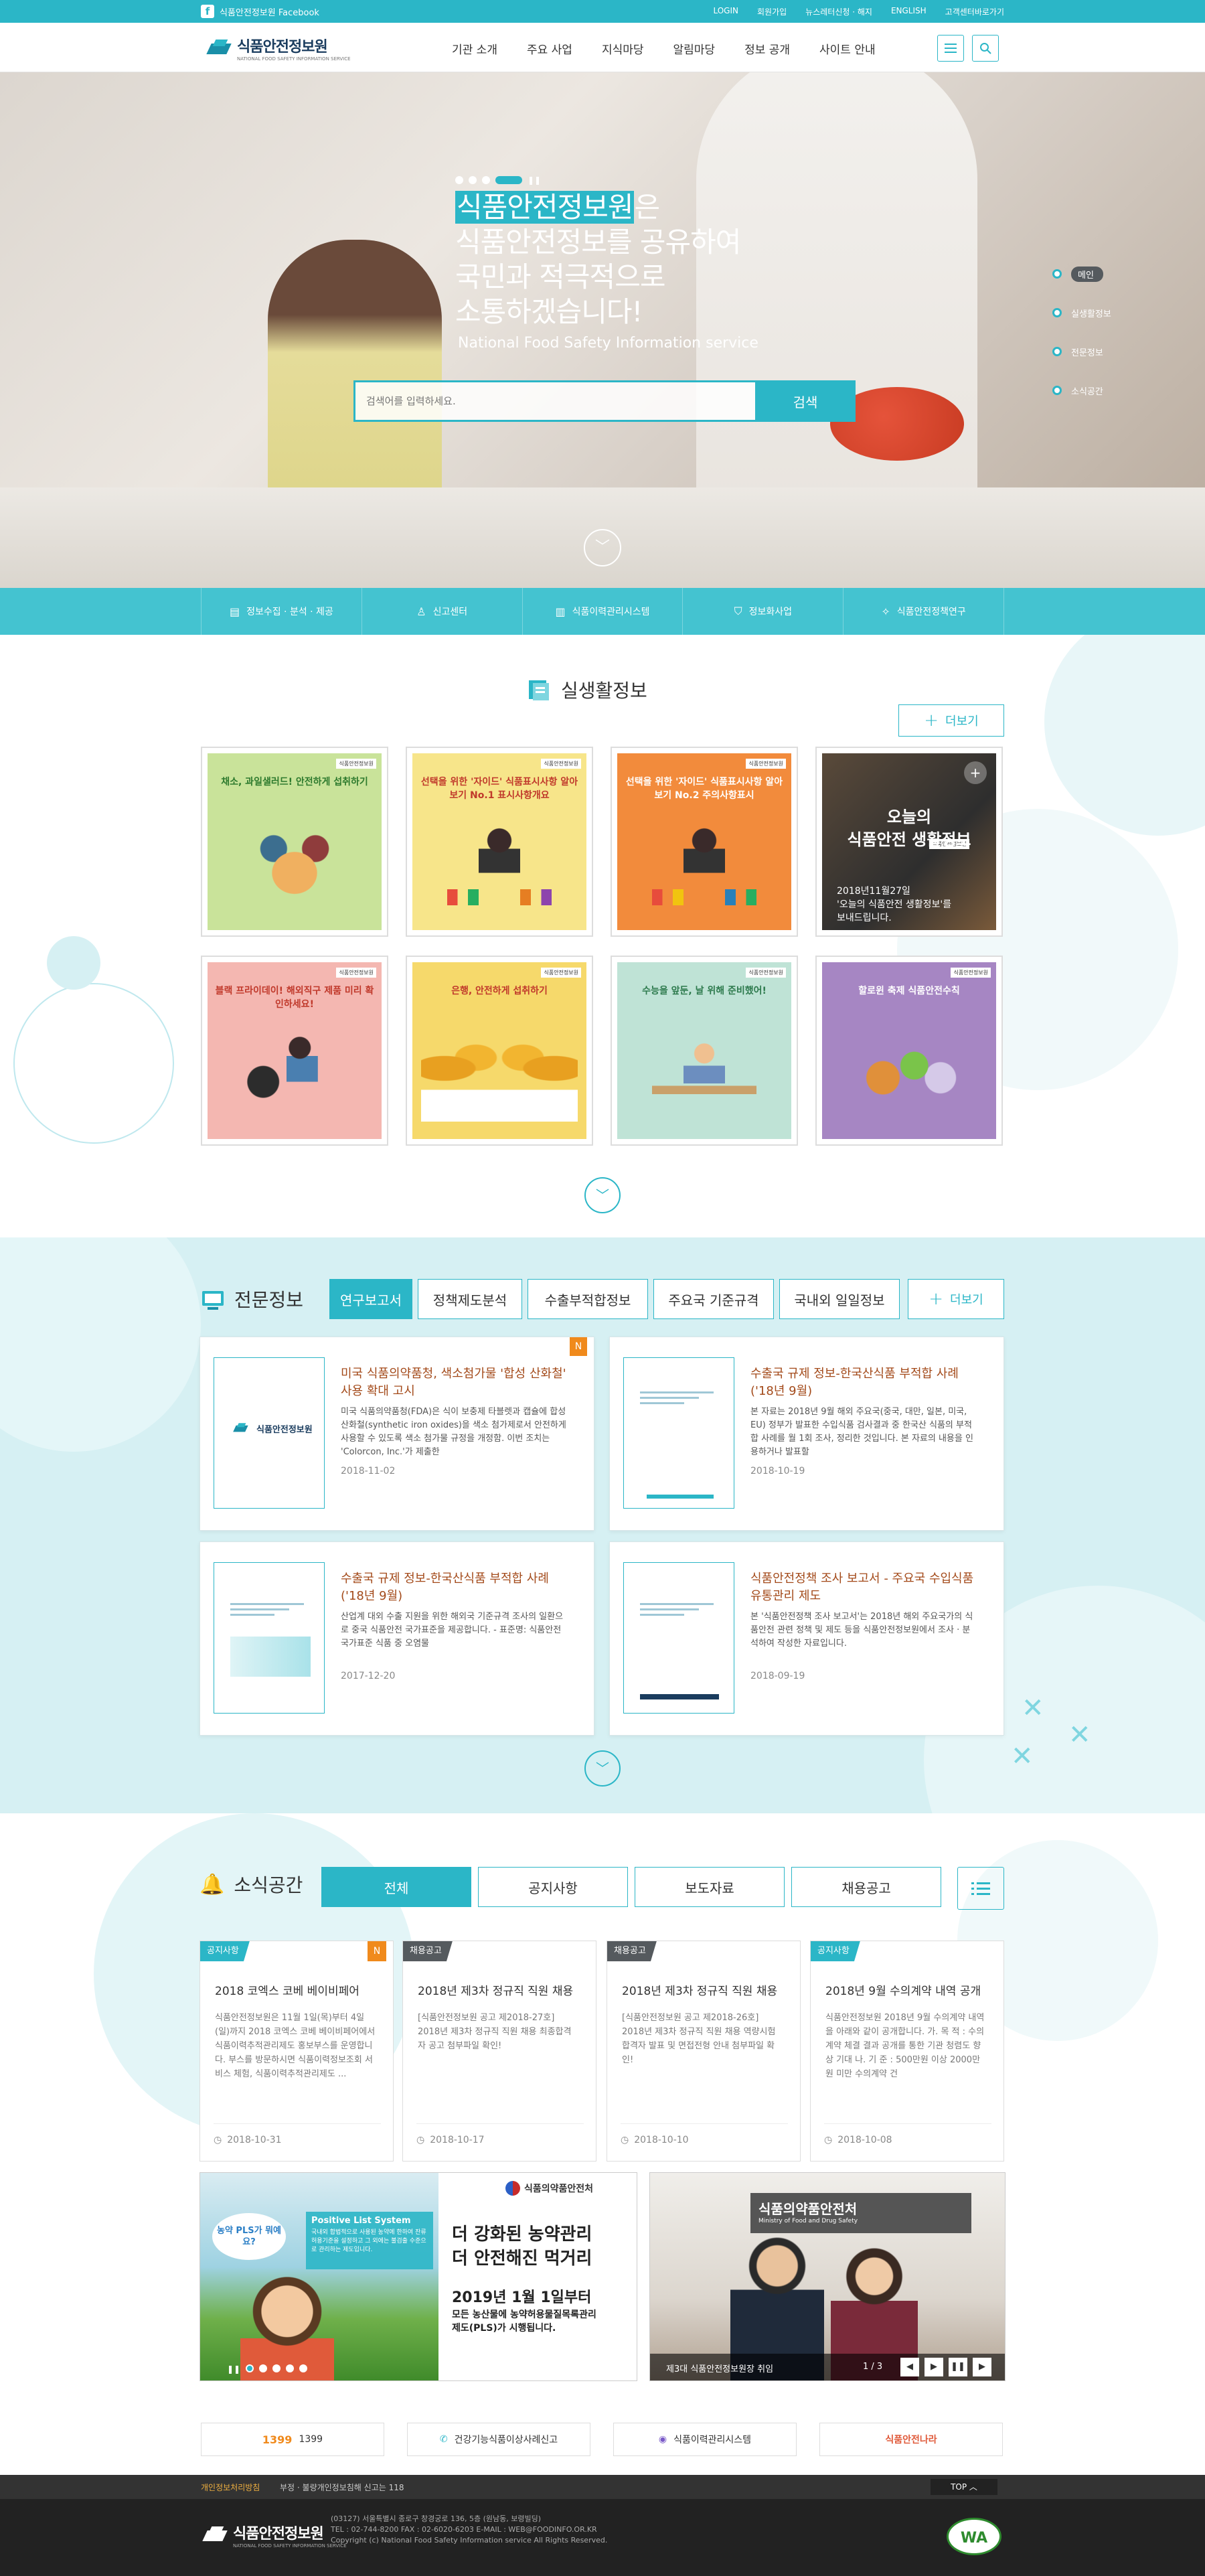 This screenshot has width=1205, height=2576. I want to click on tab-export-nonconformity: 수출부적합정보, so click(588, 1299).